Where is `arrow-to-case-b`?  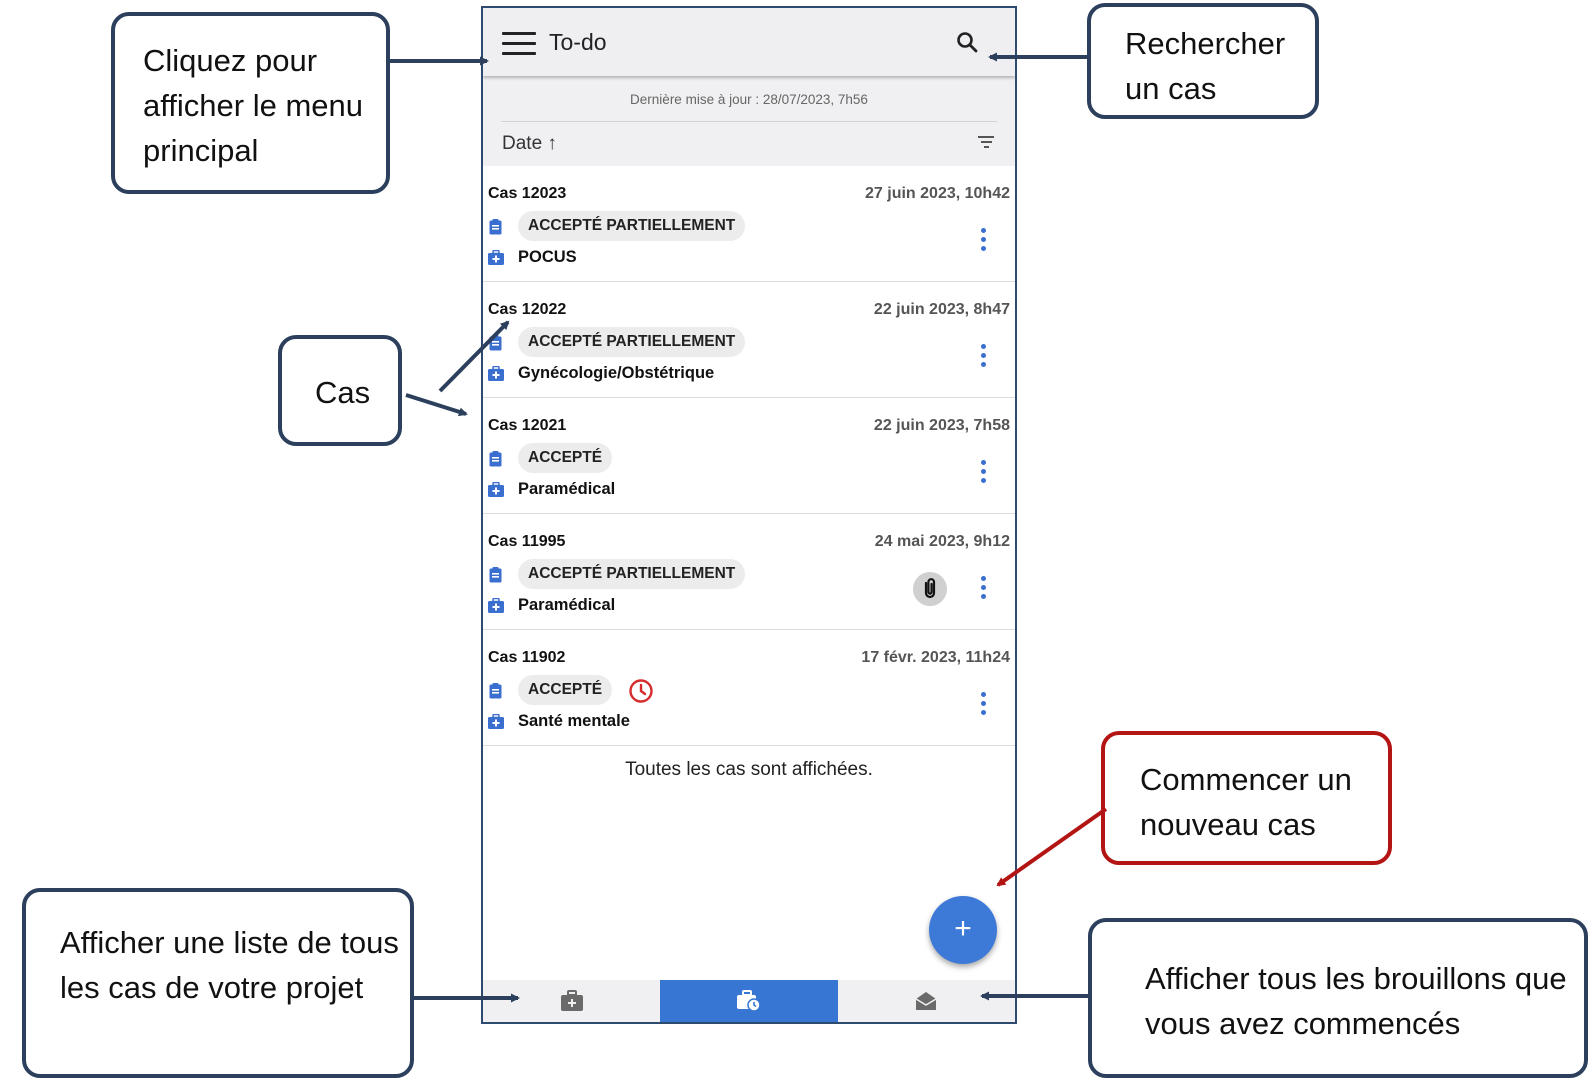 arrow-to-case-b is located at coordinates (436, 405).